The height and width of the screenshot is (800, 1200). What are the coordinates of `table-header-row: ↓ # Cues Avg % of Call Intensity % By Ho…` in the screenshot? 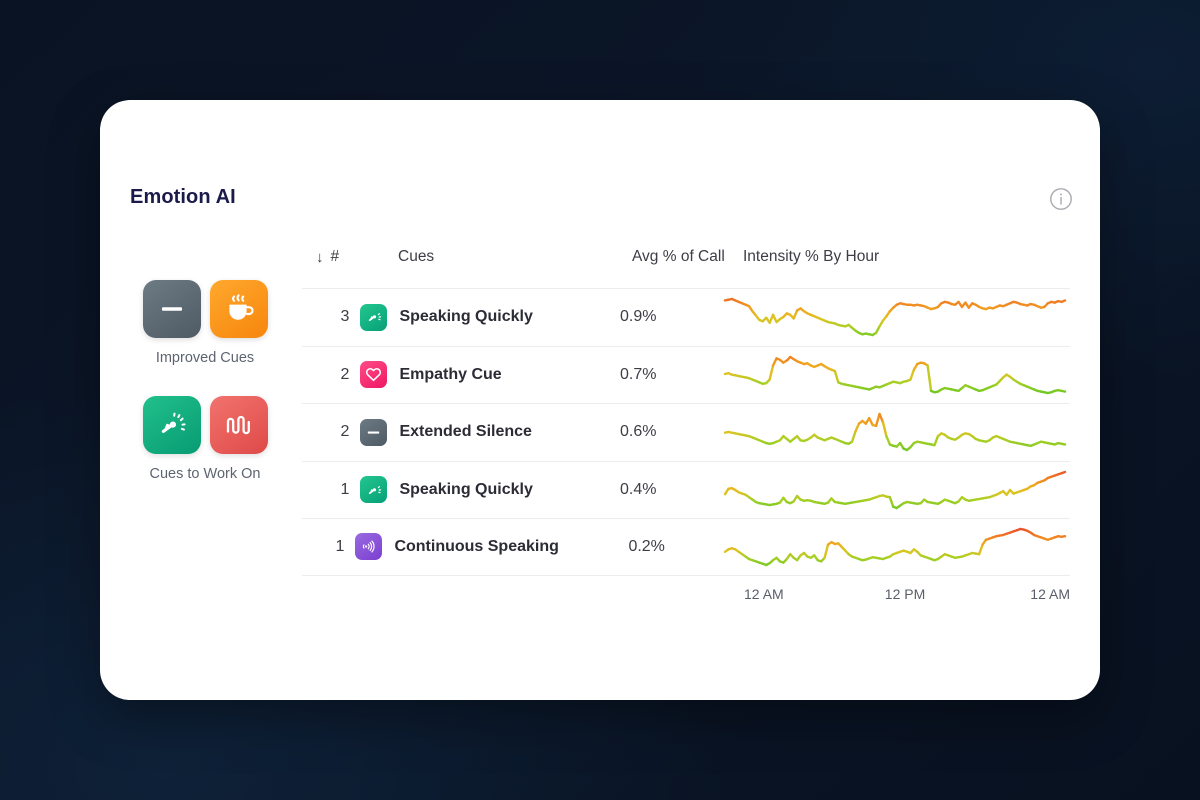 It's located at (686, 260).